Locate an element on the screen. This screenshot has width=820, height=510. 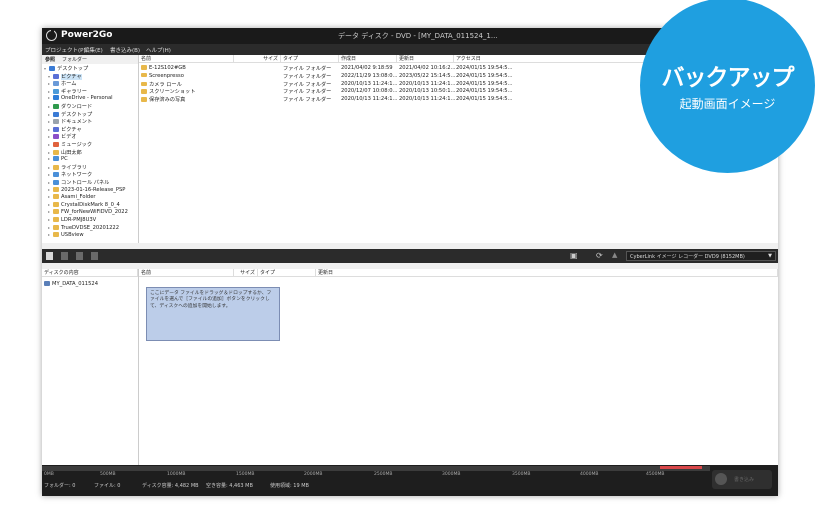
tree-item: ▸ FW_forNewWiFiDVD_2022 is located at coordinates (88, 212).